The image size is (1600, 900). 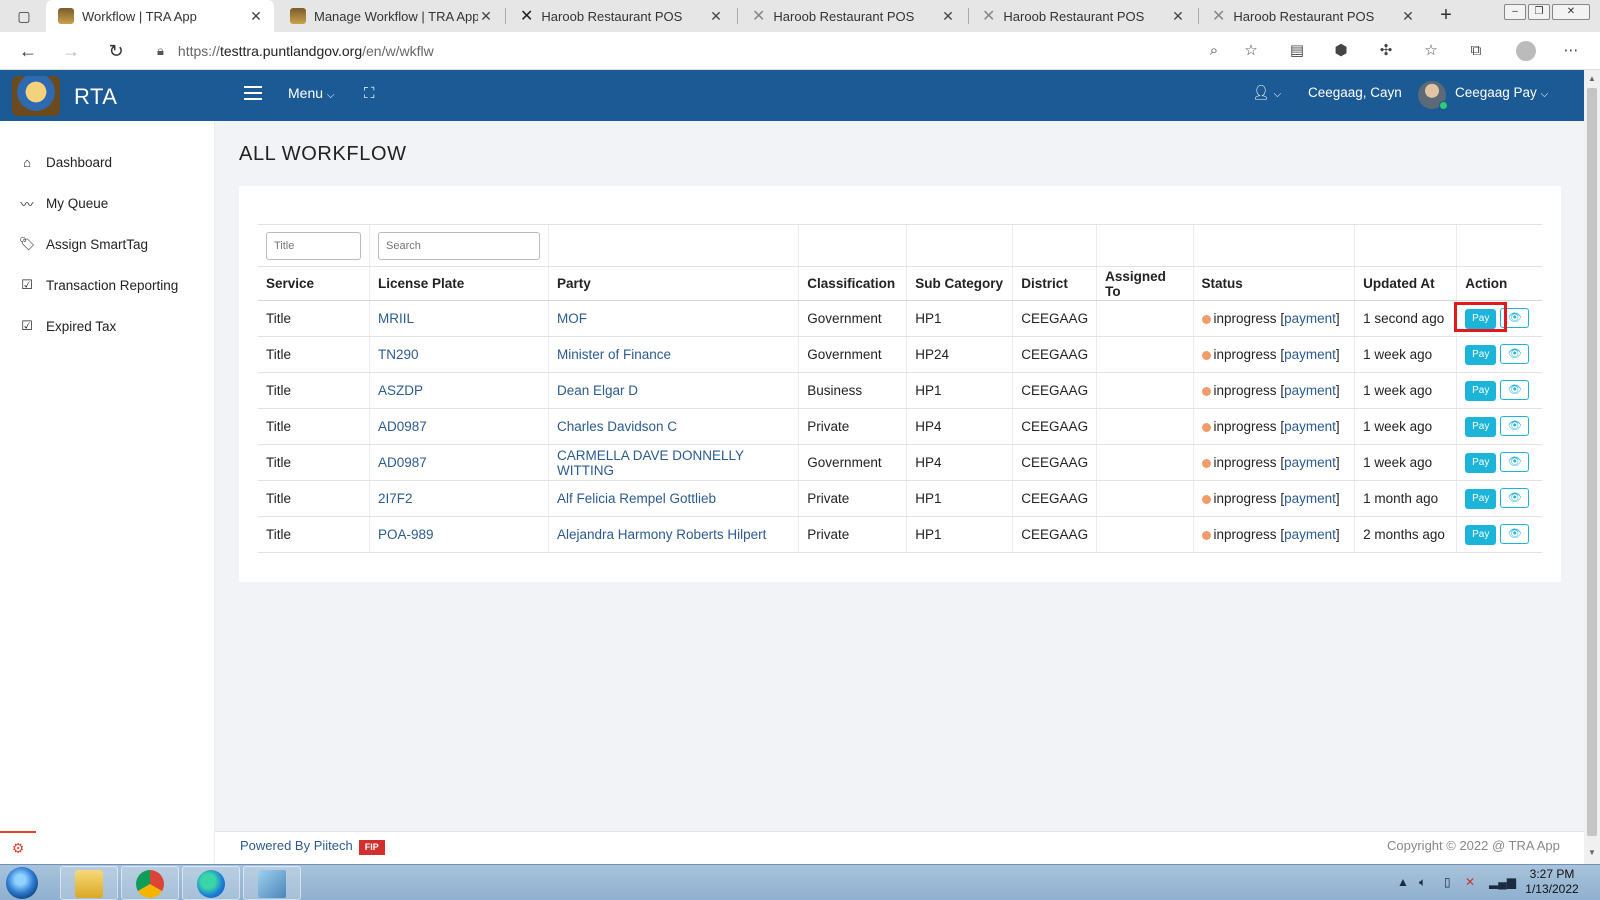 What do you see at coordinates (572, 318) in the screenshot?
I see `party-link: MOF` at bounding box center [572, 318].